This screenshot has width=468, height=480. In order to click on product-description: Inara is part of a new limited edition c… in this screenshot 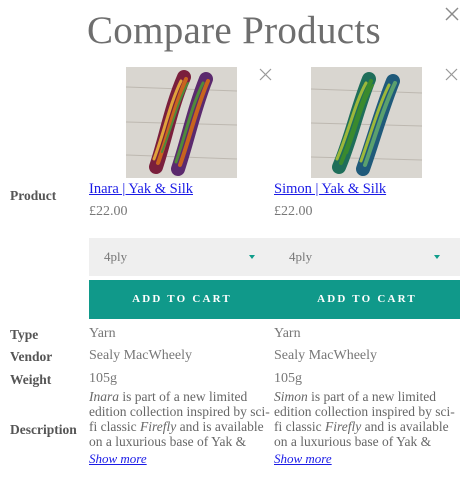, I will do `click(179, 419)`.